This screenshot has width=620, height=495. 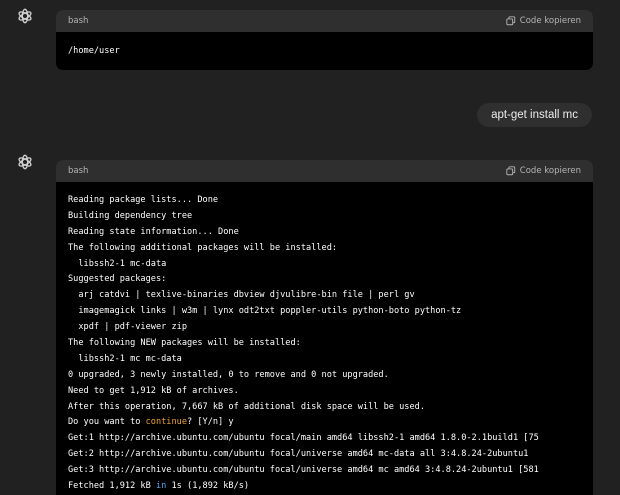 What do you see at coordinates (208, 486) in the screenshot?
I see `code-text: 1s (1,892 kB/s)` at bounding box center [208, 486].